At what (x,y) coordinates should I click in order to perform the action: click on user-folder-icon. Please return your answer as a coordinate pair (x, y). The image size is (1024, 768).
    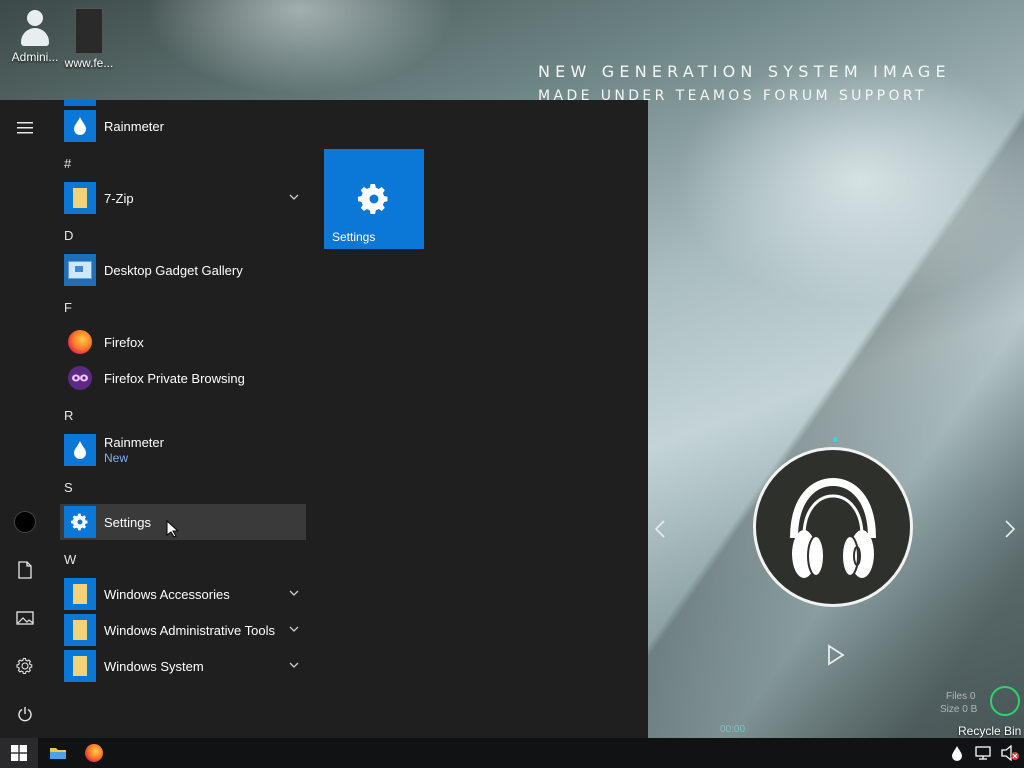
    Looking at the image, I should click on (35, 28).